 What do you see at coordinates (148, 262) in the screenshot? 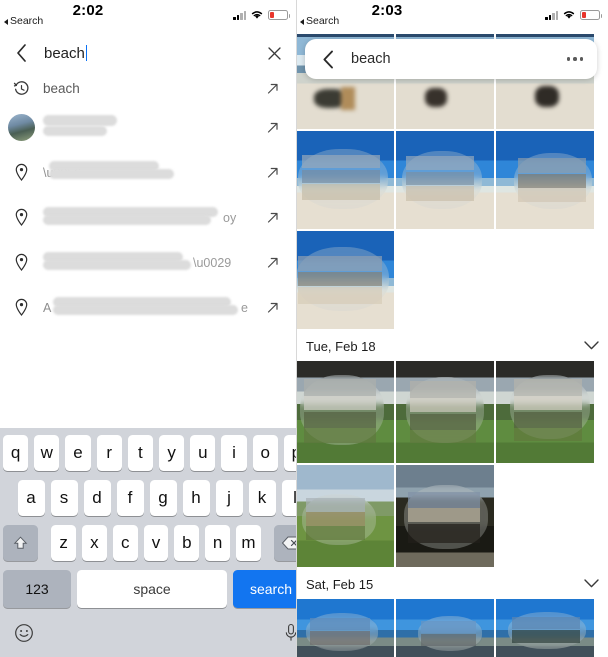
I see `suggestion-row-location: \u0029` at bounding box center [148, 262].